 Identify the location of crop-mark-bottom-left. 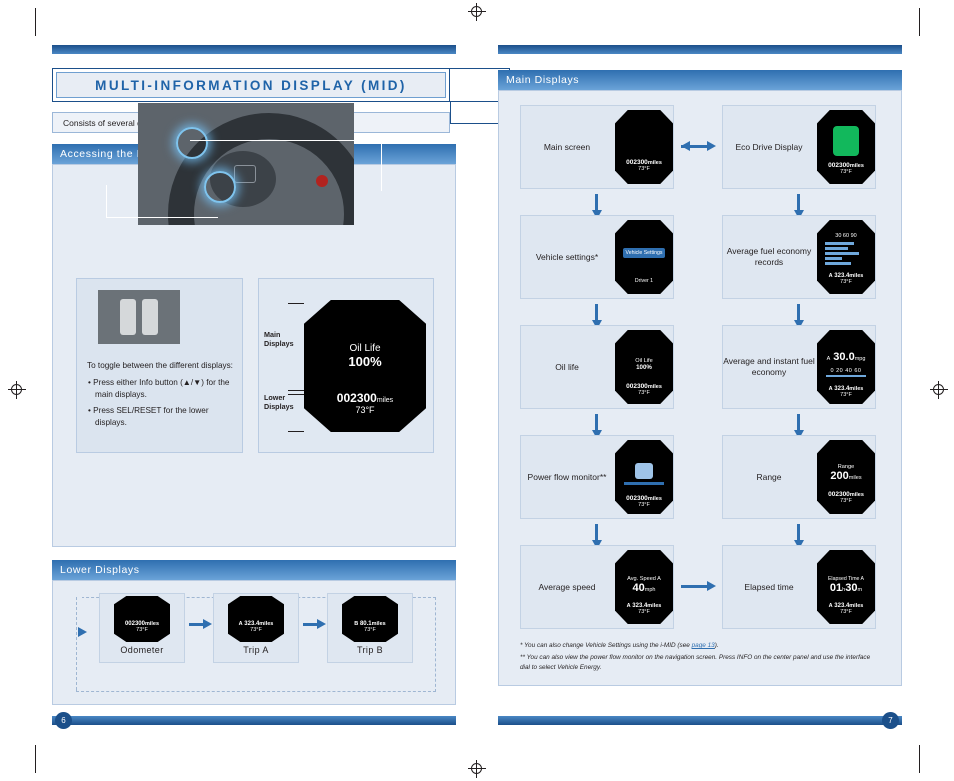
(35, 759).